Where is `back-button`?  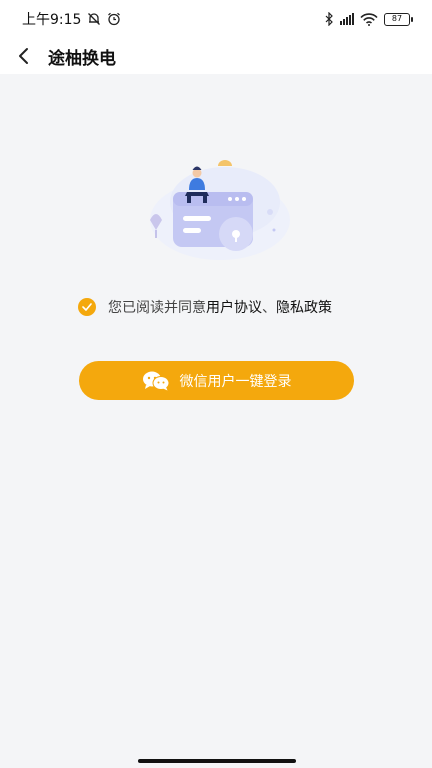
back-button is located at coordinates (23, 56).